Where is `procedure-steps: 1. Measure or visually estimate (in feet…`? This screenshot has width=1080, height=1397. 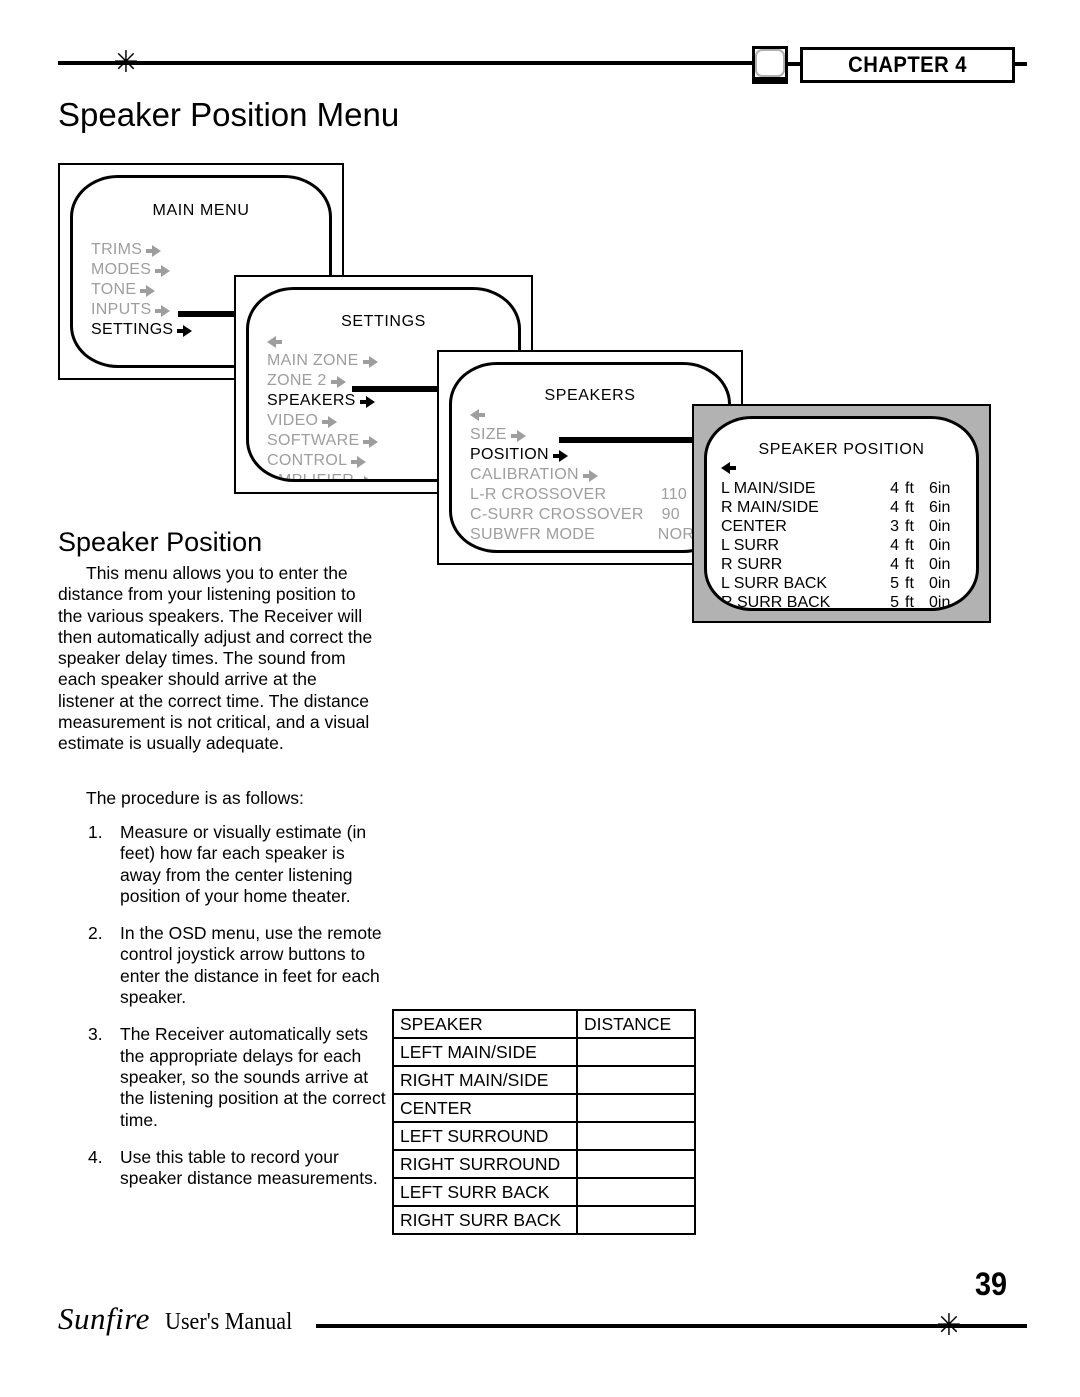
procedure-steps: 1. Measure or visually estimate (in feet… is located at coordinates (223, 1013).